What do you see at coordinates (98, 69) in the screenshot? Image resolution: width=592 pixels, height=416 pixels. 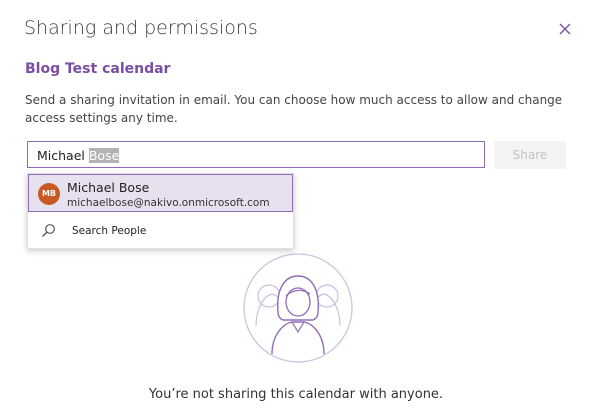 I see `calendar-name: Blog Test calendar` at bounding box center [98, 69].